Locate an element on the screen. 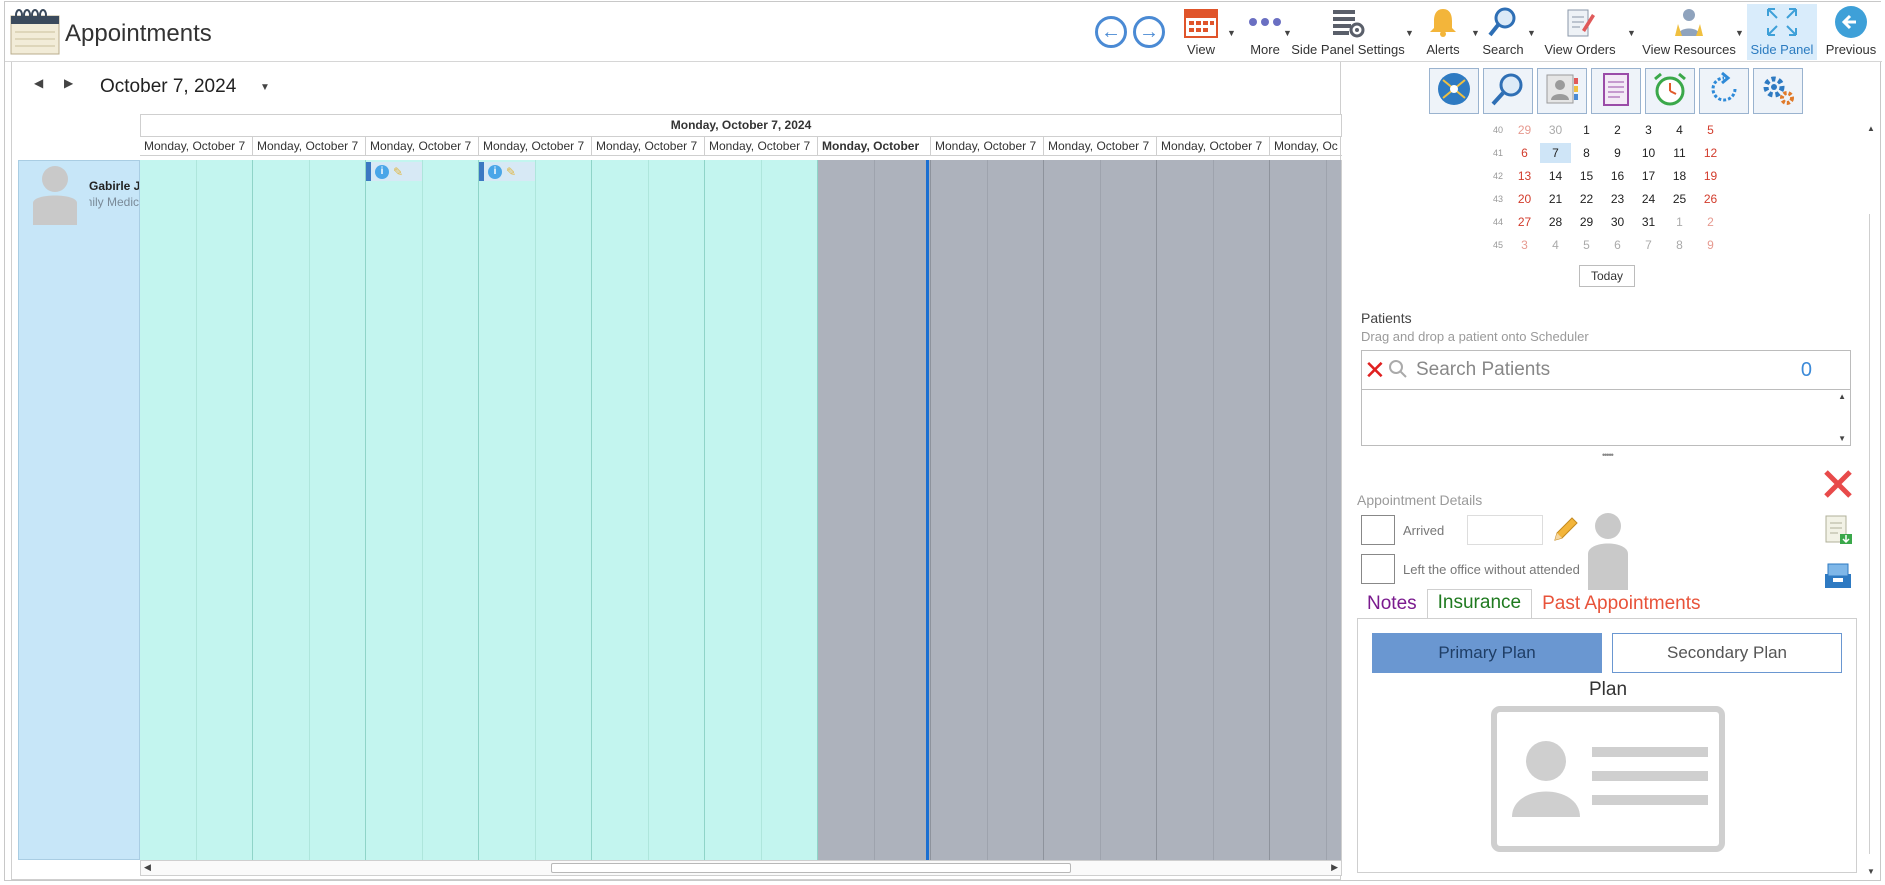 The height and width of the screenshot is (885, 1885). refresh-button is located at coordinates (1724, 91).